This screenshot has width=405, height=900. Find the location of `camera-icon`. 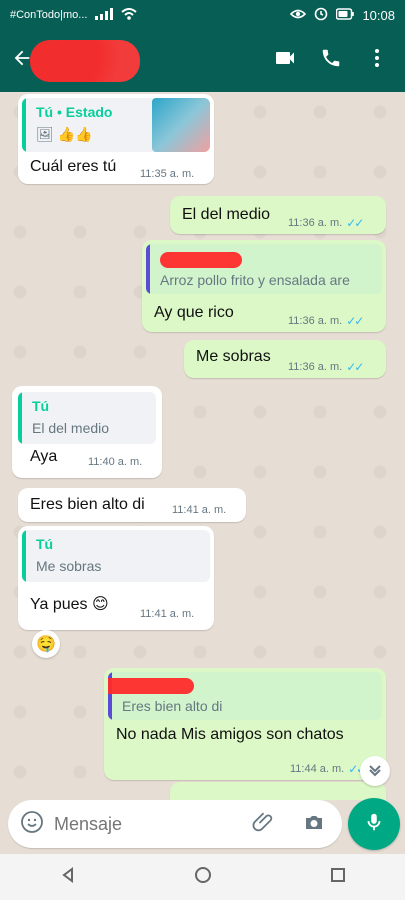

camera-icon is located at coordinates (314, 824).